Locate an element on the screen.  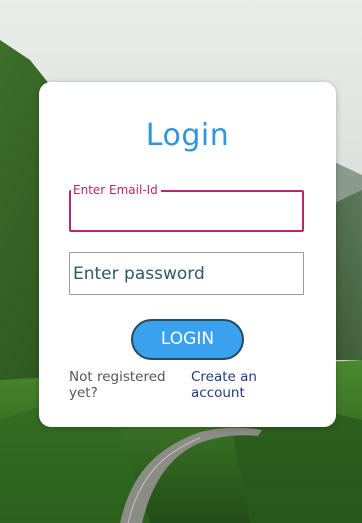
email-field-label: Enter Email-Id is located at coordinates (116, 190).